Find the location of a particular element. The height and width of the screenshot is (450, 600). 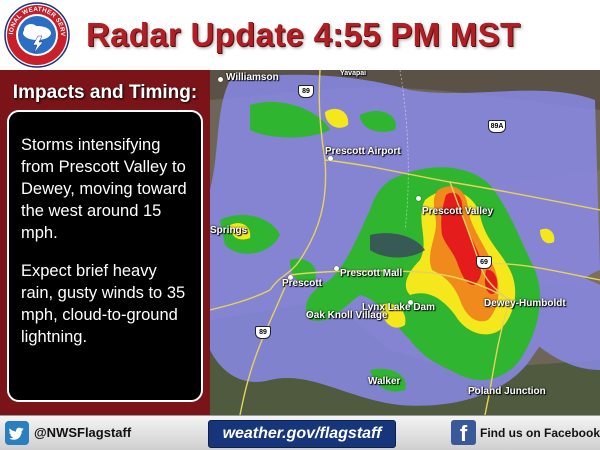

place-poland-junction: Poland Junction is located at coordinates (507, 391).